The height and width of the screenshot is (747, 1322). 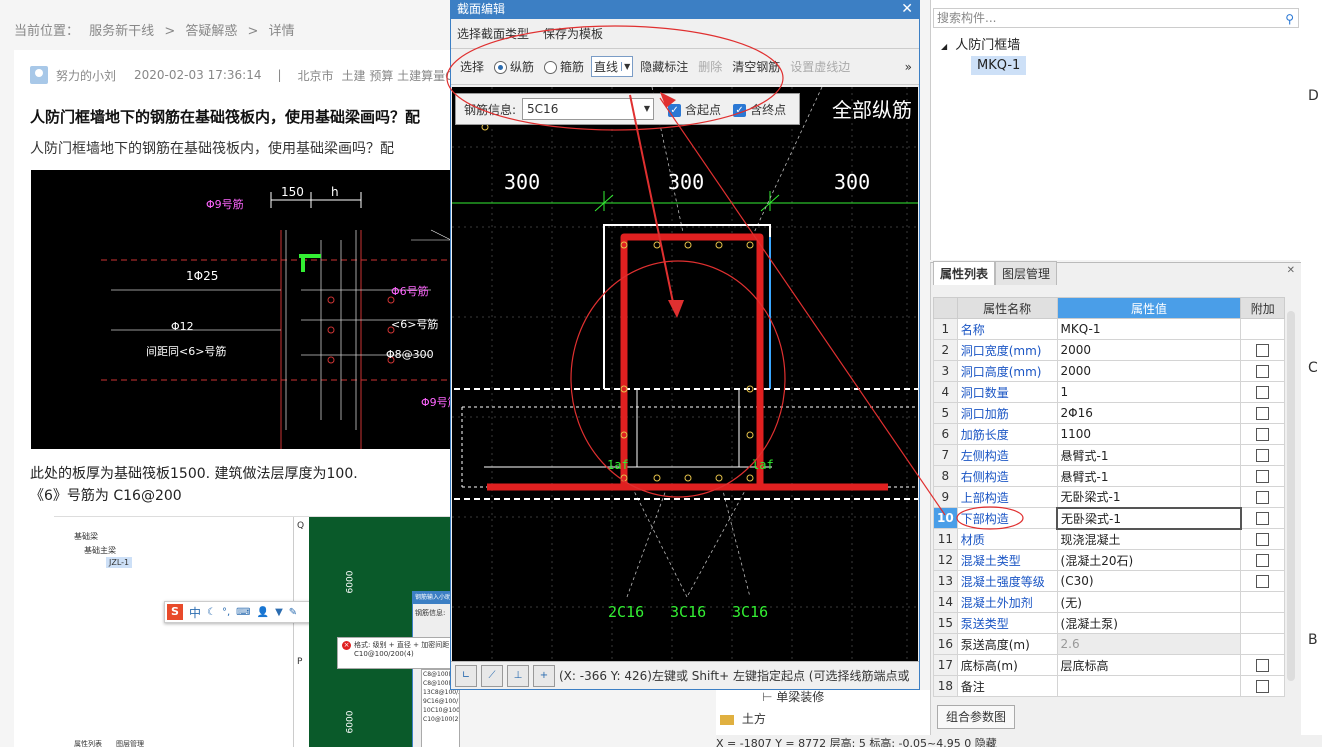 I want to click on property-row: 18 备注, so click(x=1109, y=686).